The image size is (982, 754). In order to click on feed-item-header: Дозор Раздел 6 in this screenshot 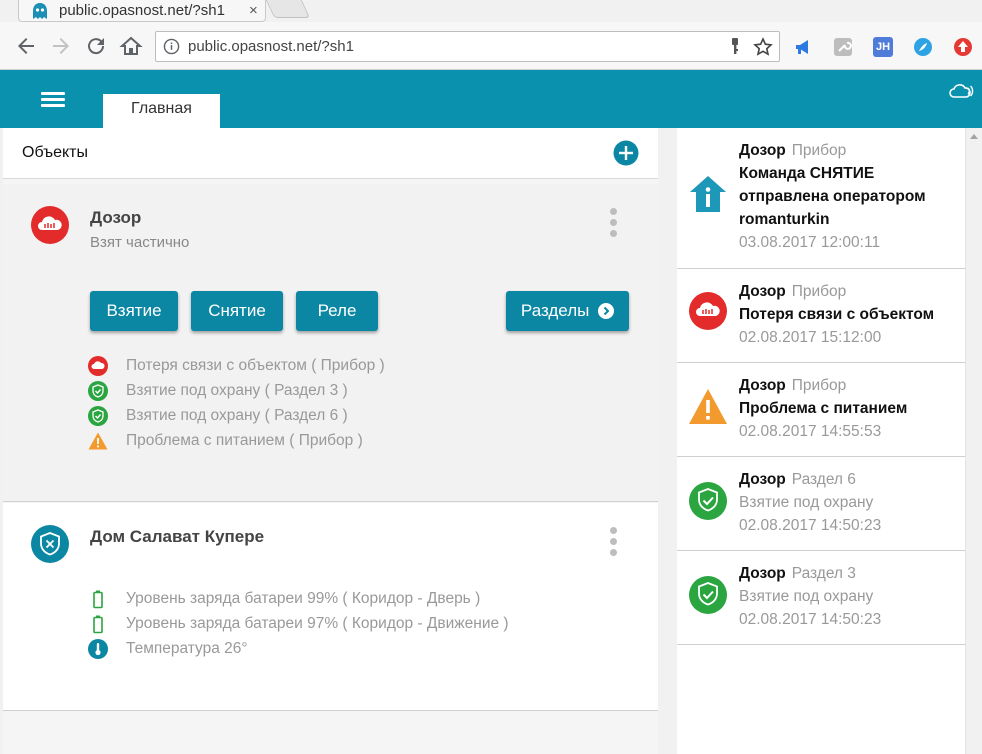, I will do `click(797, 480)`.